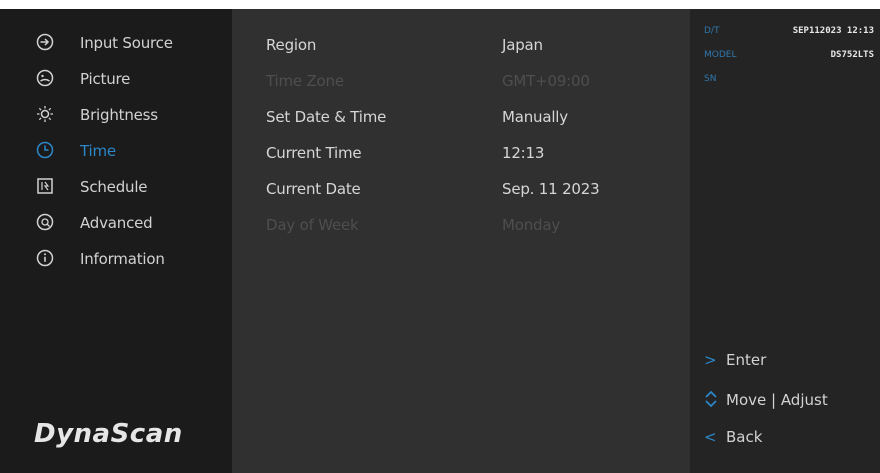  Describe the element at coordinates (546, 81) in the screenshot. I see `setting-value: GMT+09:00` at that location.